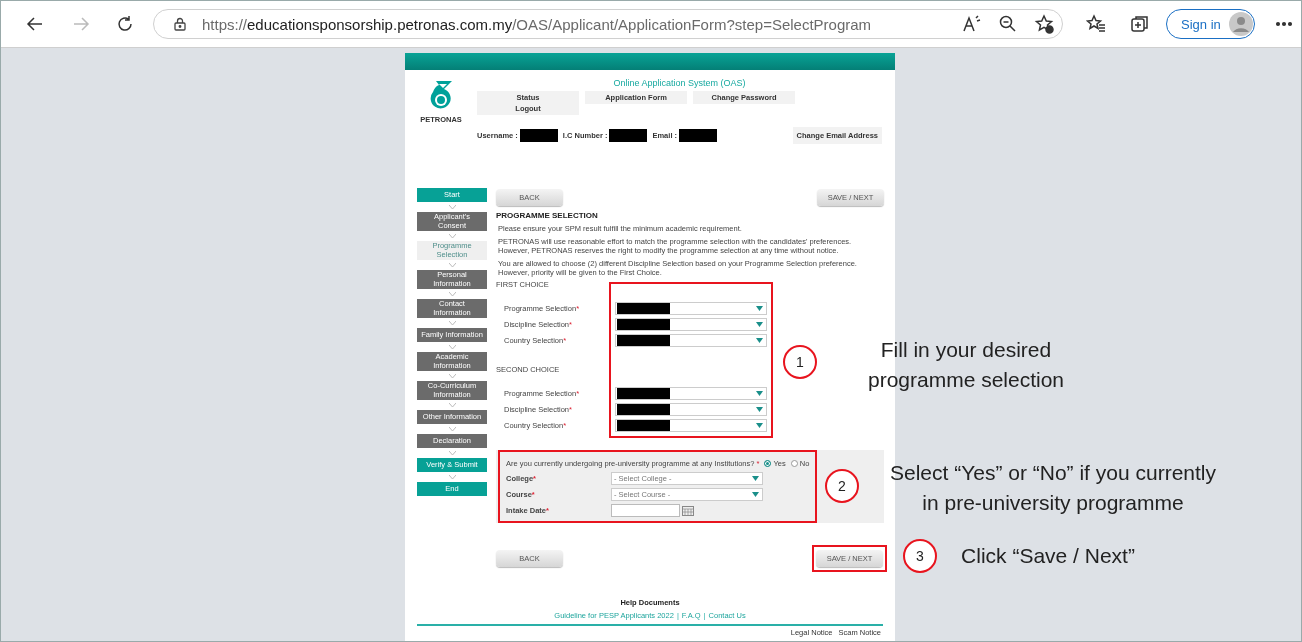  I want to click on refresh-icon, so click(125, 24).